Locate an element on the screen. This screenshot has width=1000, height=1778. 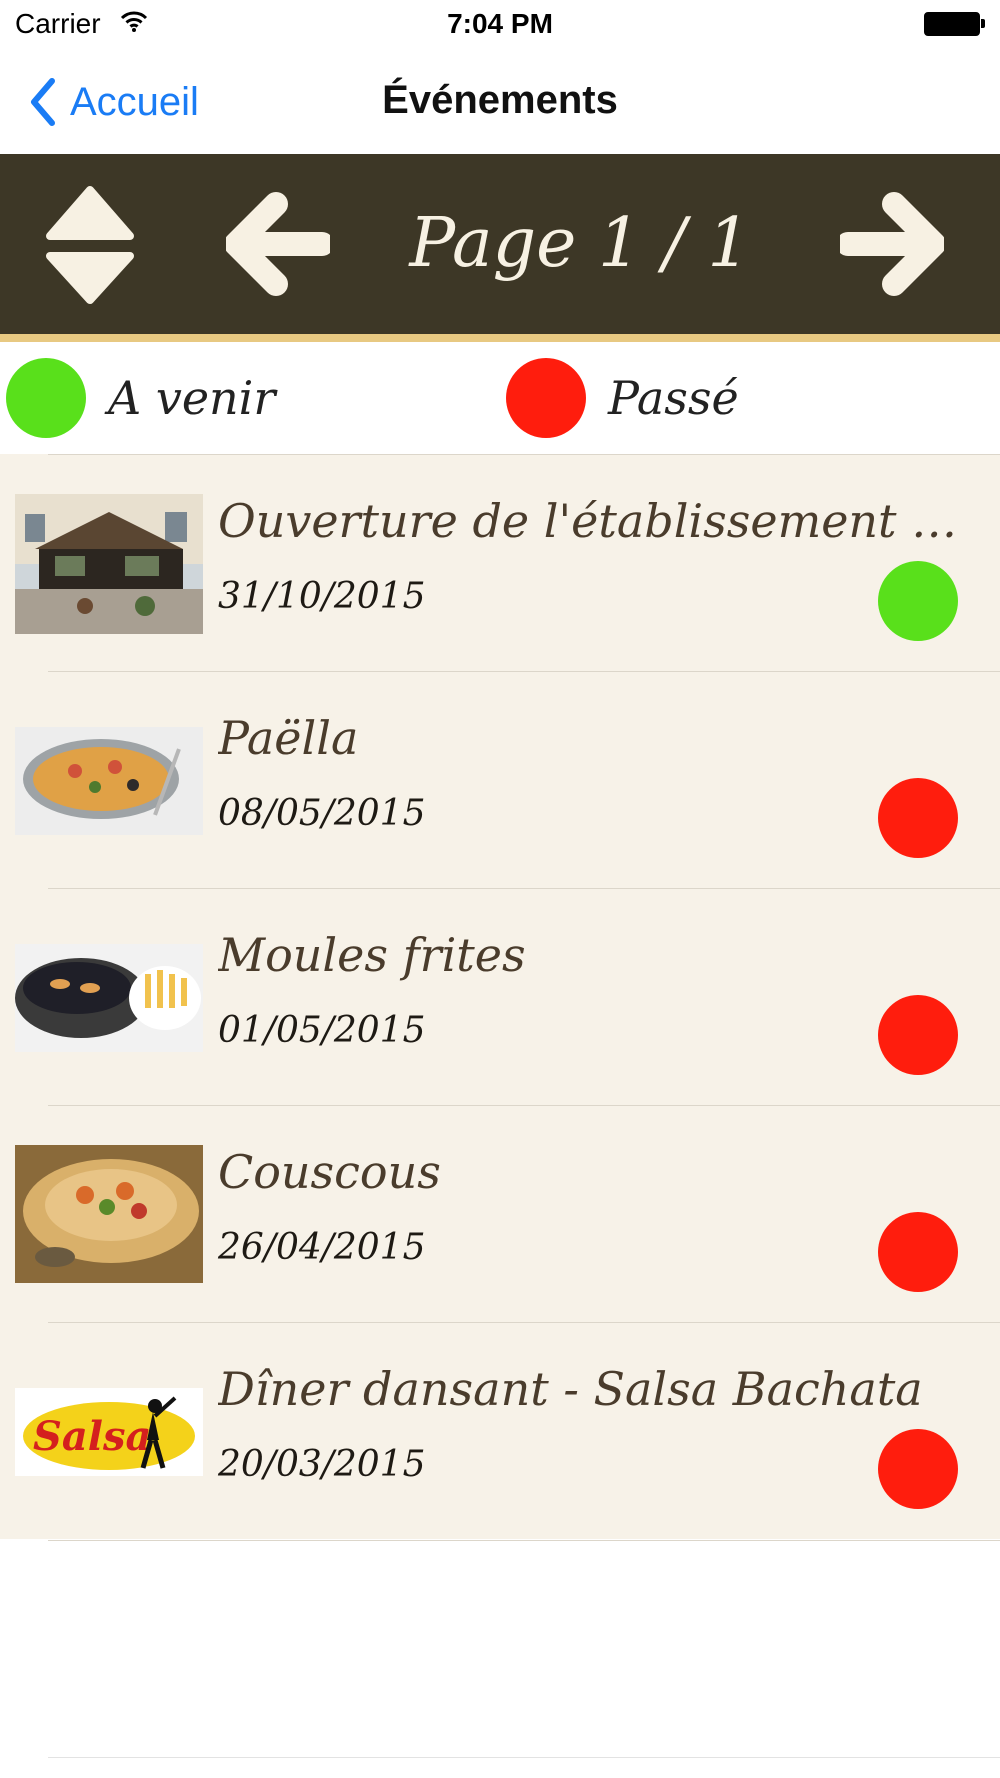
sort-toggle-button is located at coordinates (90, 247).